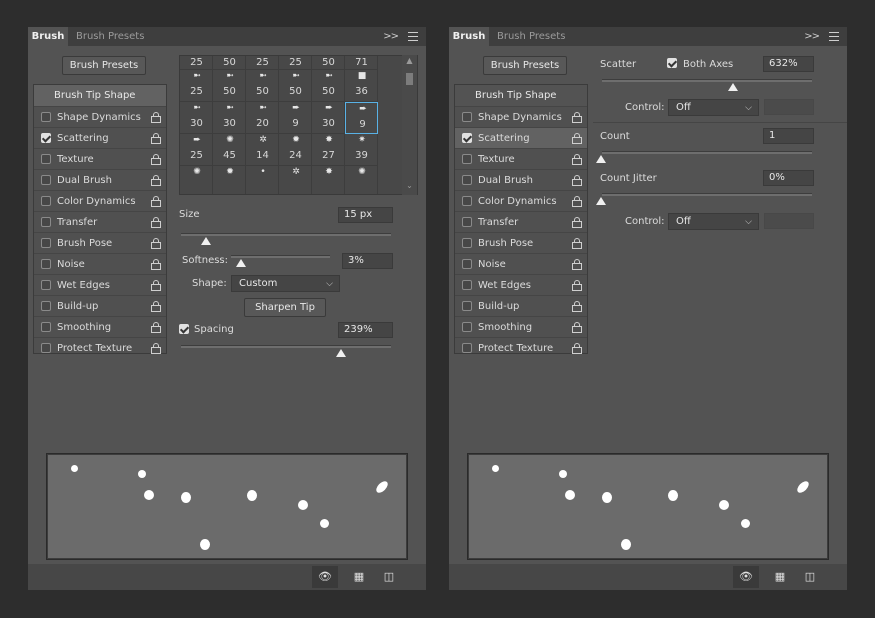  What do you see at coordinates (467, 138) in the screenshot?
I see `checkbox-checked` at bounding box center [467, 138].